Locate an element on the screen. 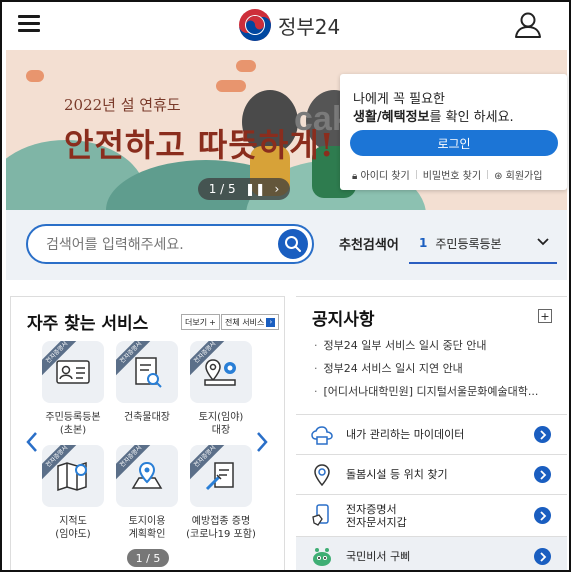 Image resolution: width=571 pixels, height=572 pixels. search-box is located at coordinates (170, 244).